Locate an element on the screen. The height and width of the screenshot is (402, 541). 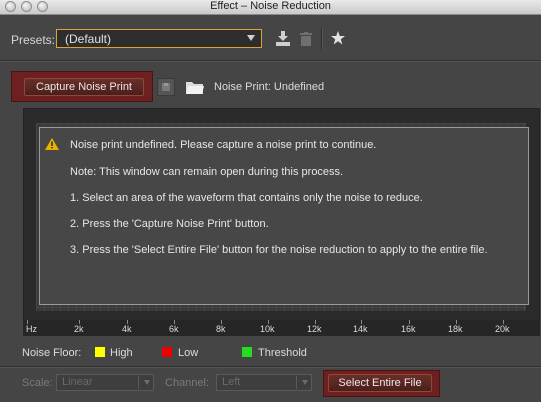
scale-dropdown: Linear is located at coordinates (105, 382).